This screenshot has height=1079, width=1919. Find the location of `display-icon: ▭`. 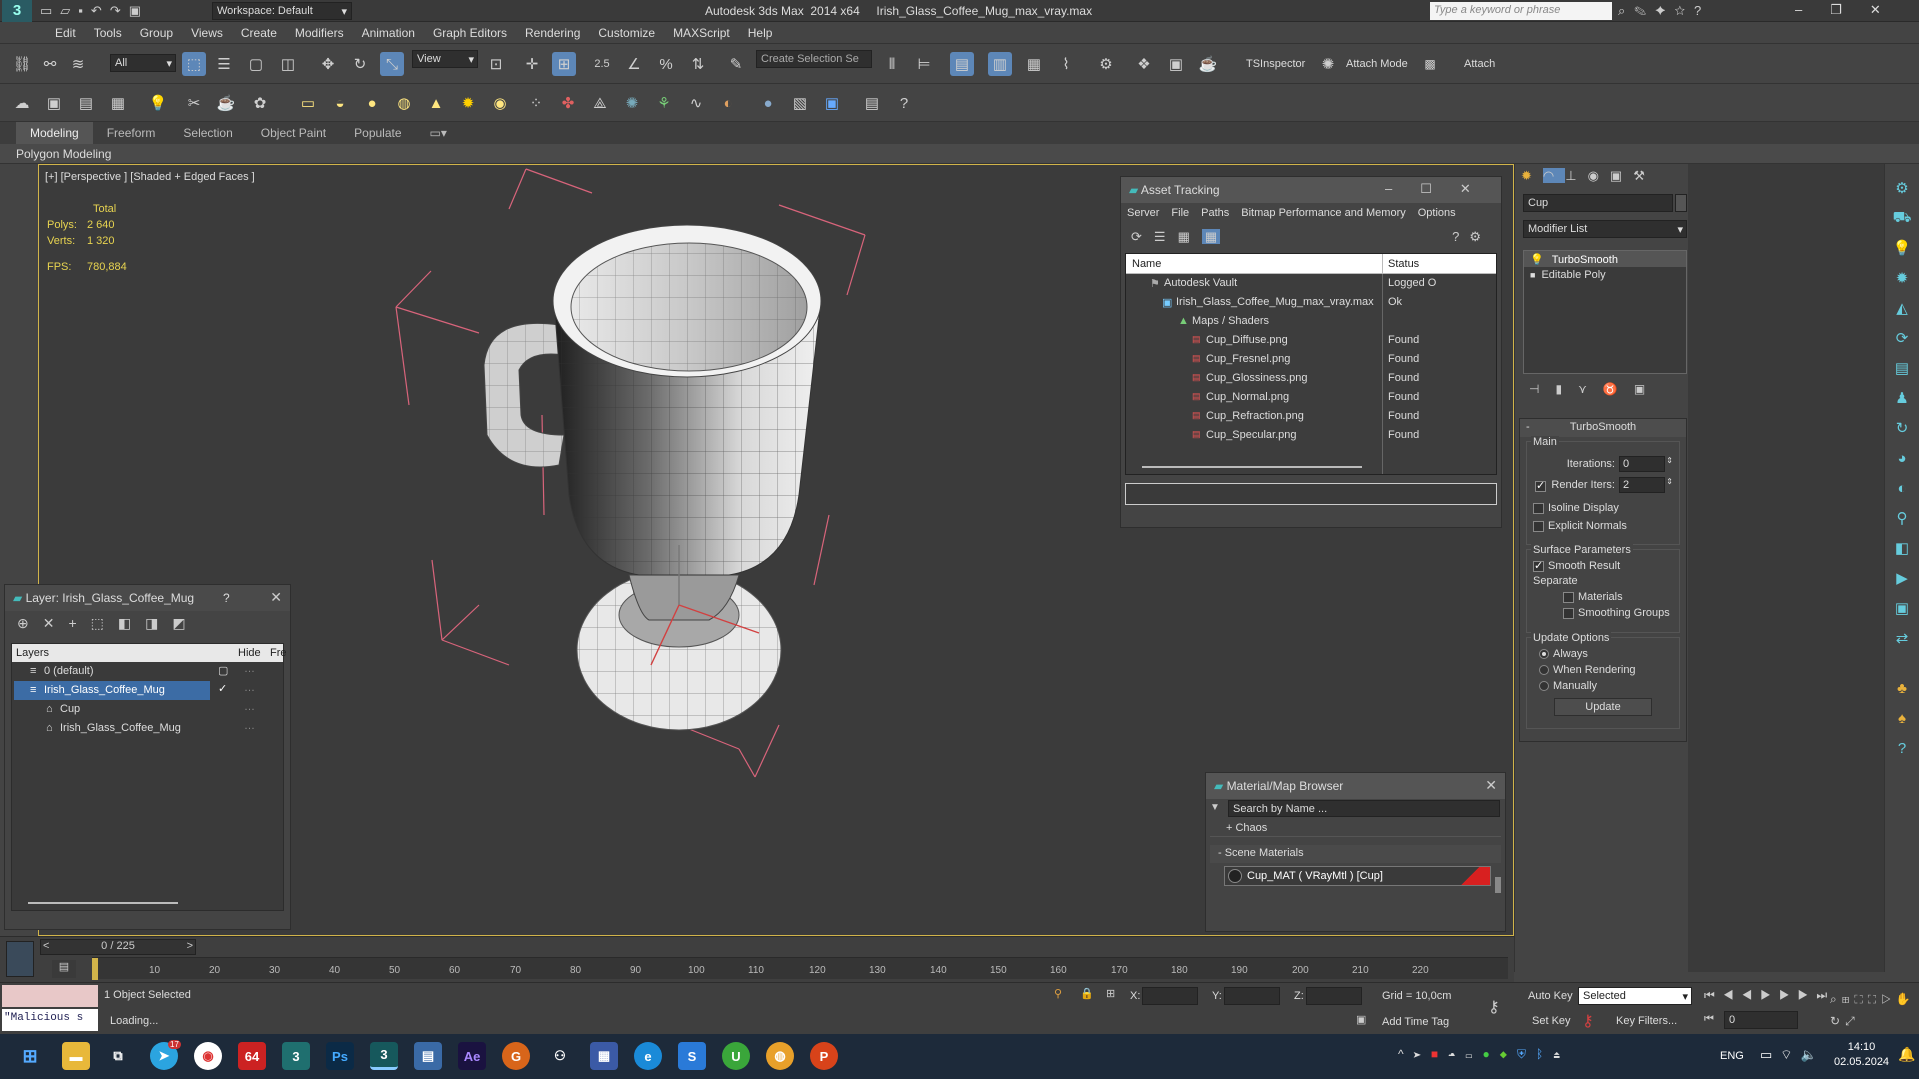

display-icon: ▭ is located at coordinates (1770, 1054).